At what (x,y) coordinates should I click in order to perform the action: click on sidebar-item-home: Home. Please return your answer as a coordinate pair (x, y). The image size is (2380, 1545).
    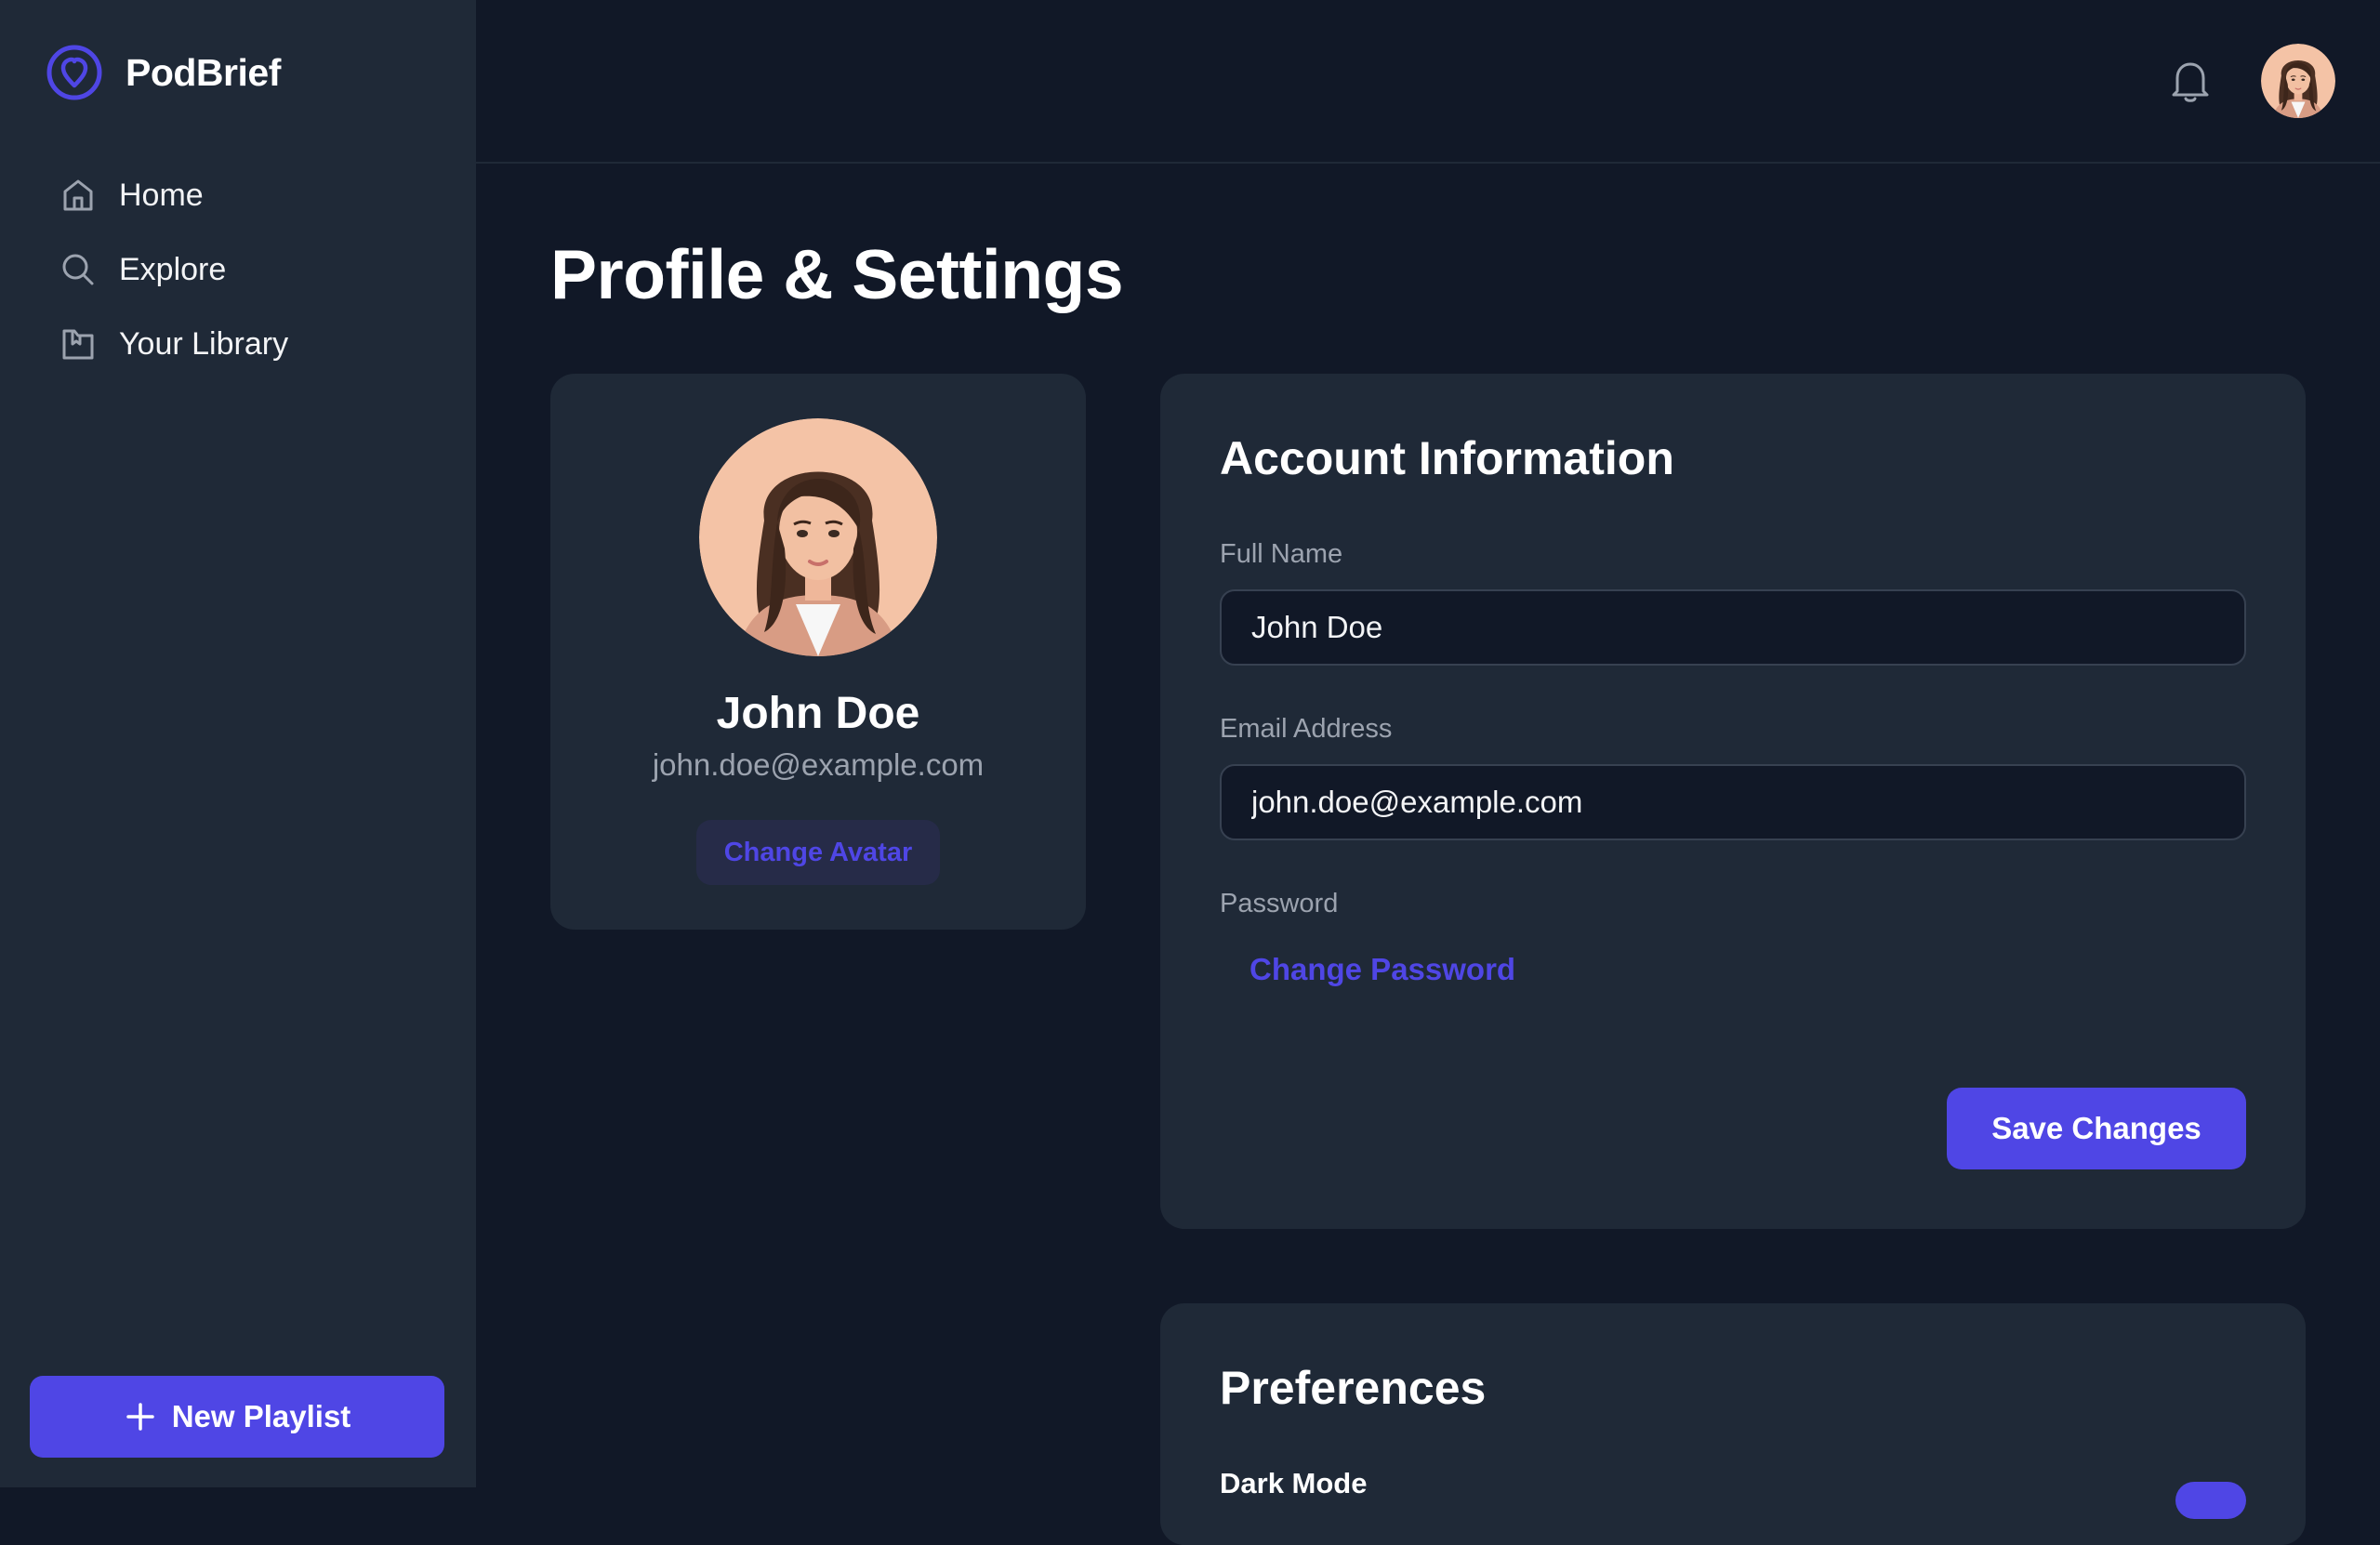
    Looking at the image, I should click on (174, 195).